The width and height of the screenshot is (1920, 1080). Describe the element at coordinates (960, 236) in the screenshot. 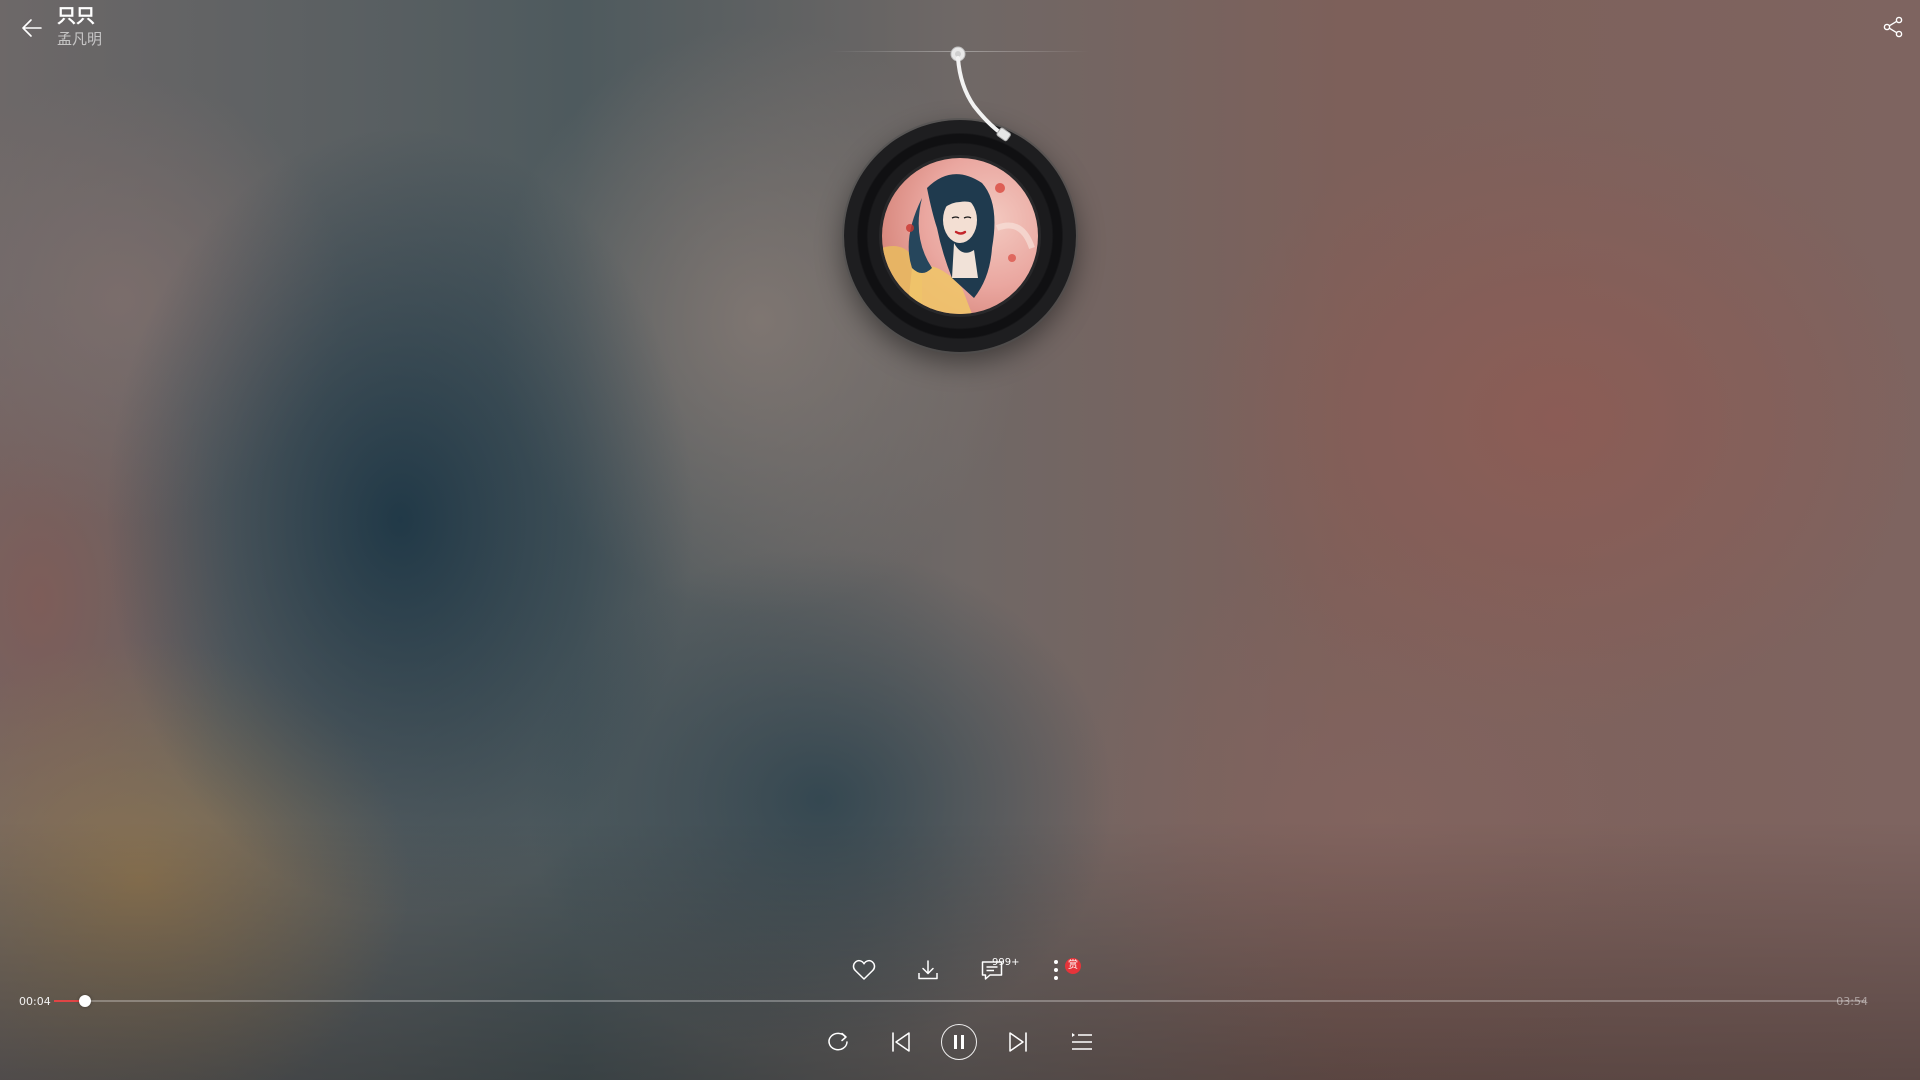

I see `album-cover` at that location.